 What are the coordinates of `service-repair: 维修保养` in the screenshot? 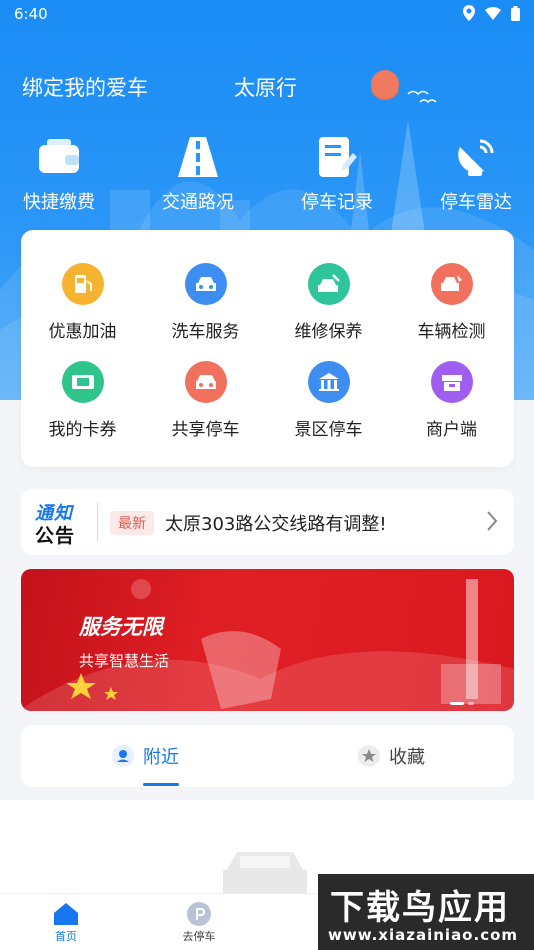 It's located at (328, 302).